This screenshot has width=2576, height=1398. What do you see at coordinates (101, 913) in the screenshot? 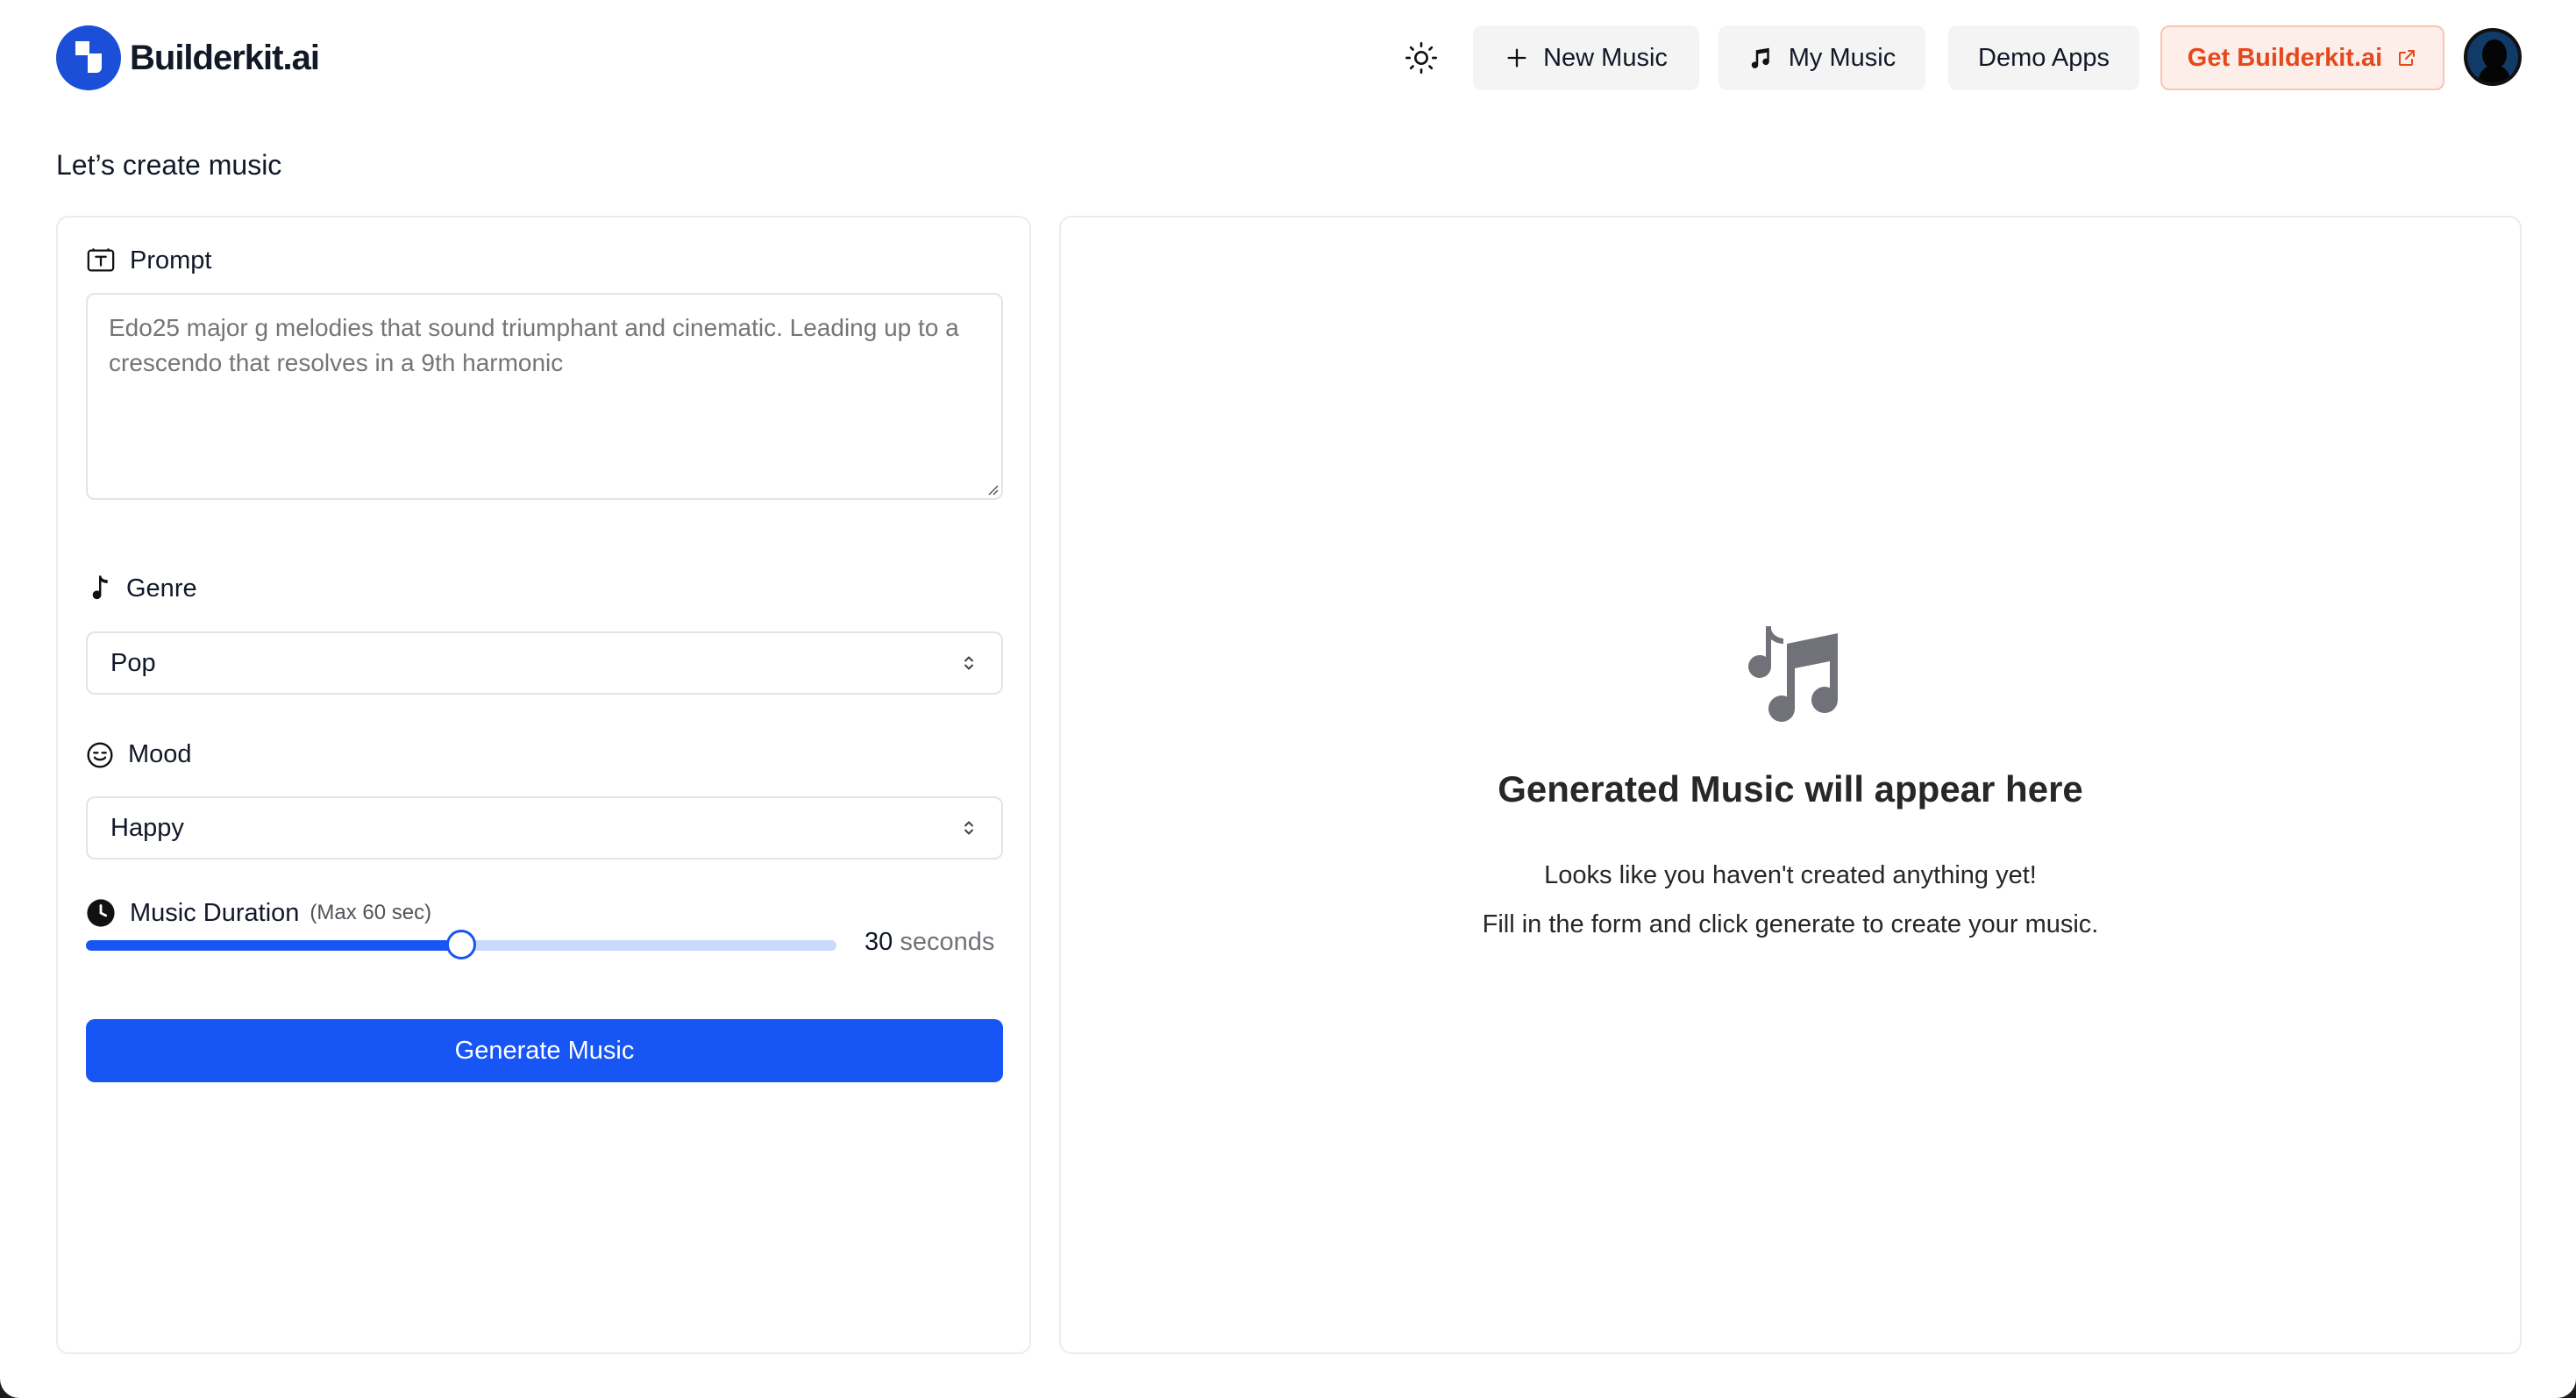
I see `clock-icon` at bounding box center [101, 913].